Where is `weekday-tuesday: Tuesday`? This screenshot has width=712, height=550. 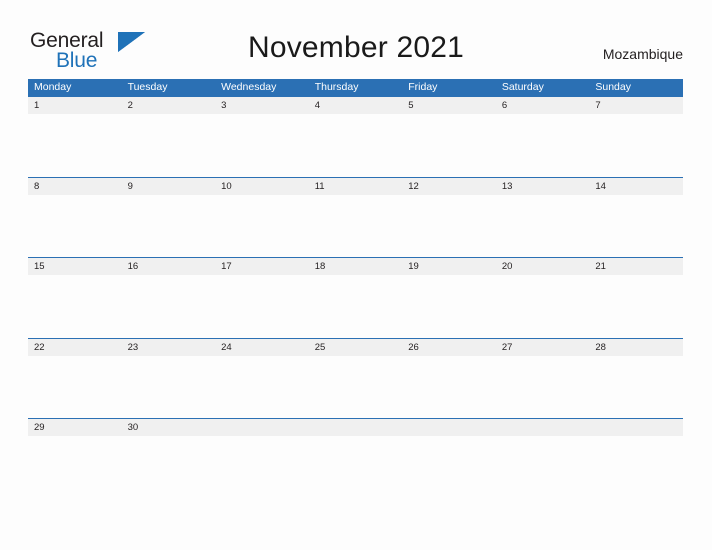
weekday-tuesday: Tuesday is located at coordinates (147, 87).